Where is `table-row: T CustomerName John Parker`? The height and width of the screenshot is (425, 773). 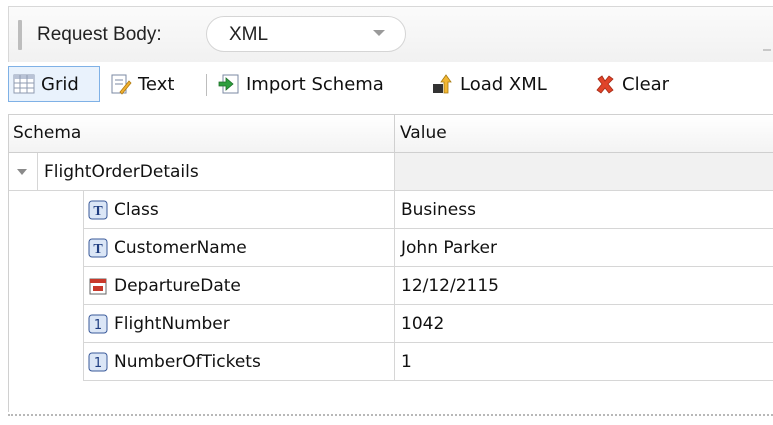 table-row: T CustomerName John Parker is located at coordinates (391, 248).